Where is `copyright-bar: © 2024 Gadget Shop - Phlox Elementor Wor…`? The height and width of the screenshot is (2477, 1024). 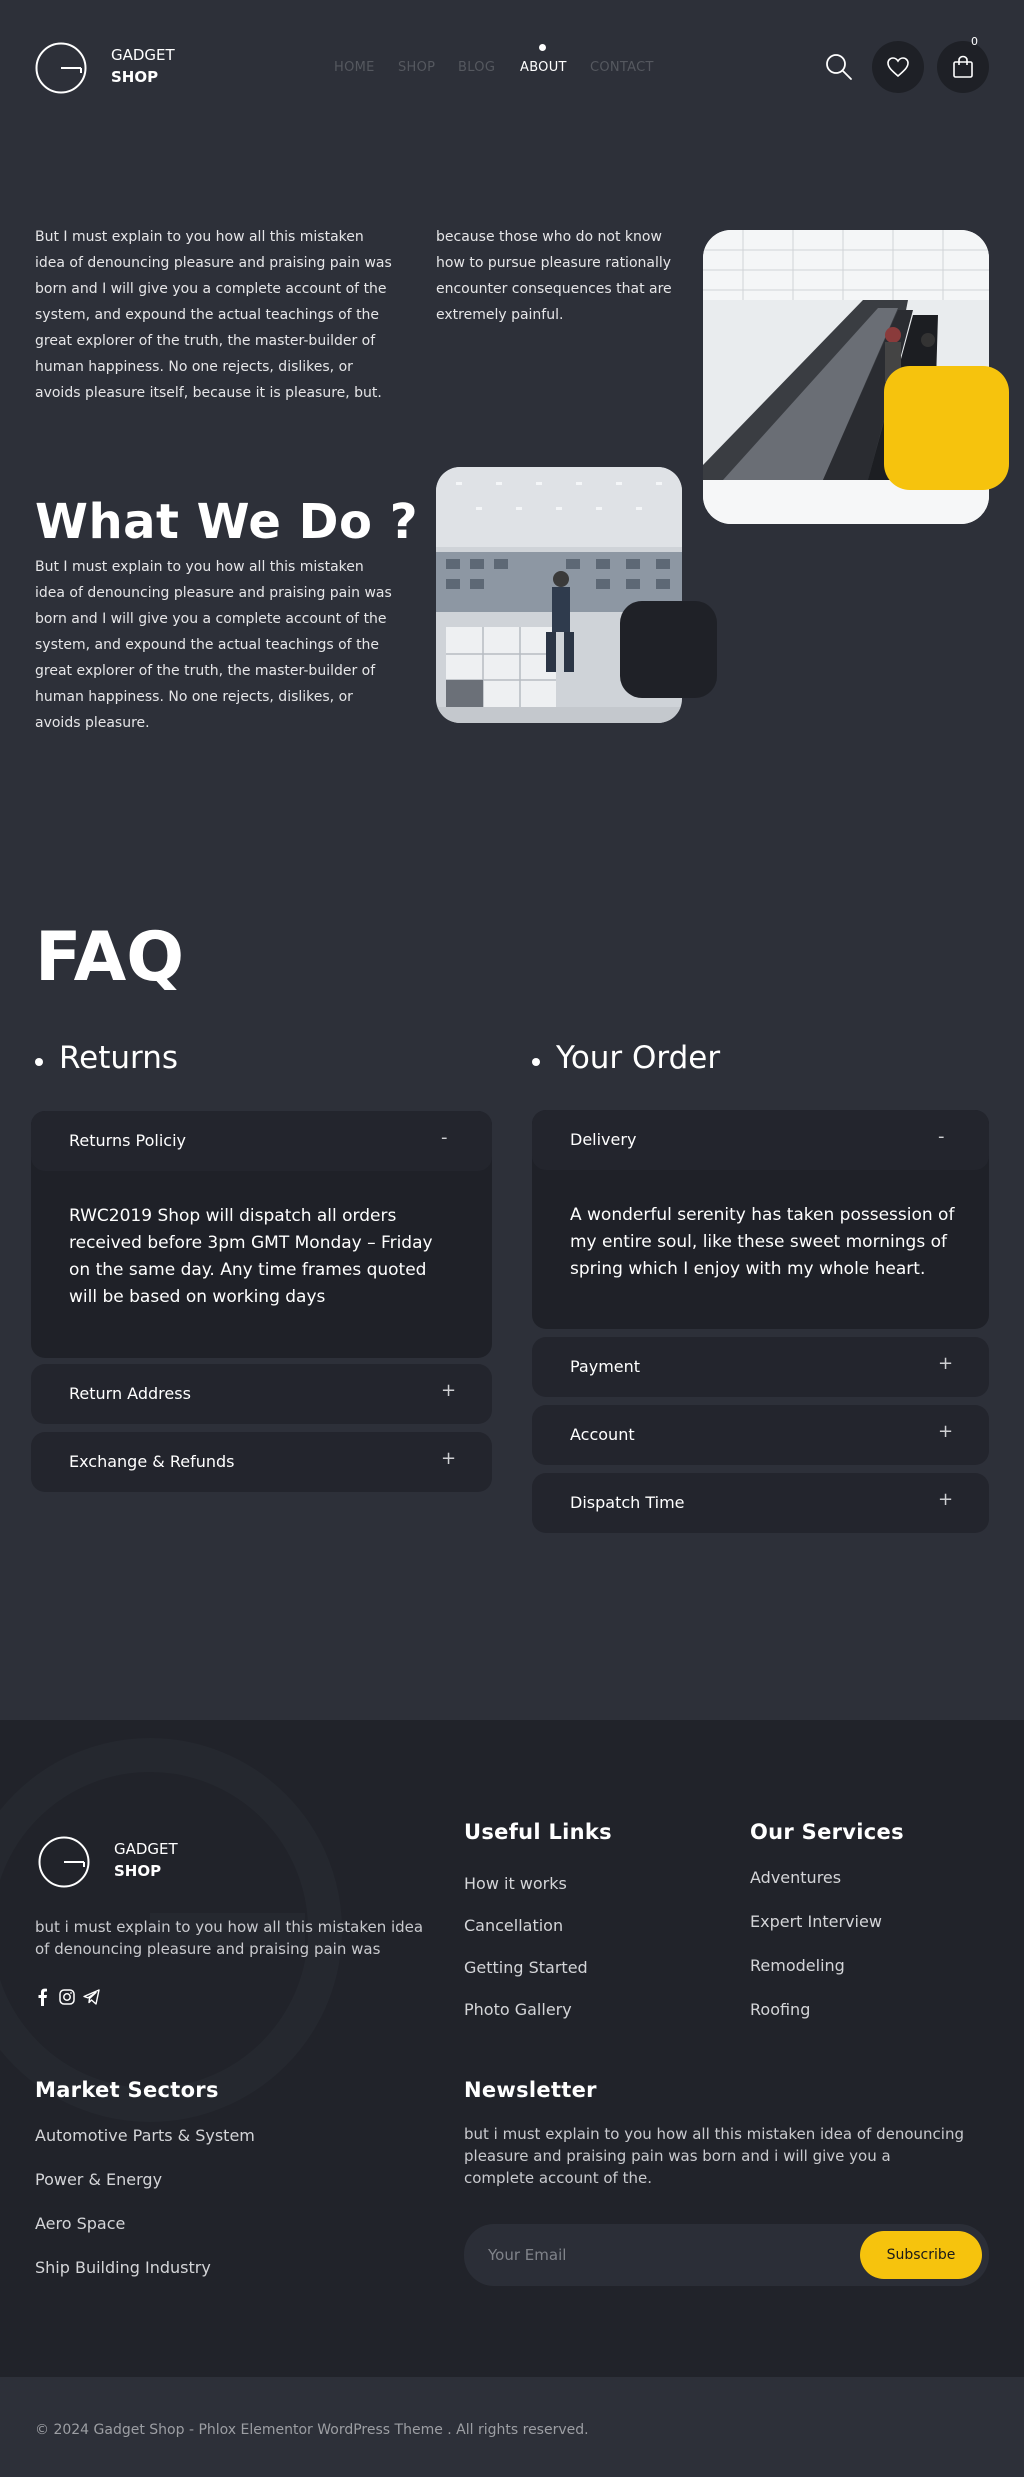 copyright-bar: © 2024 Gadget Shop - Phlox Elementor Wor… is located at coordinates (512, 2427).